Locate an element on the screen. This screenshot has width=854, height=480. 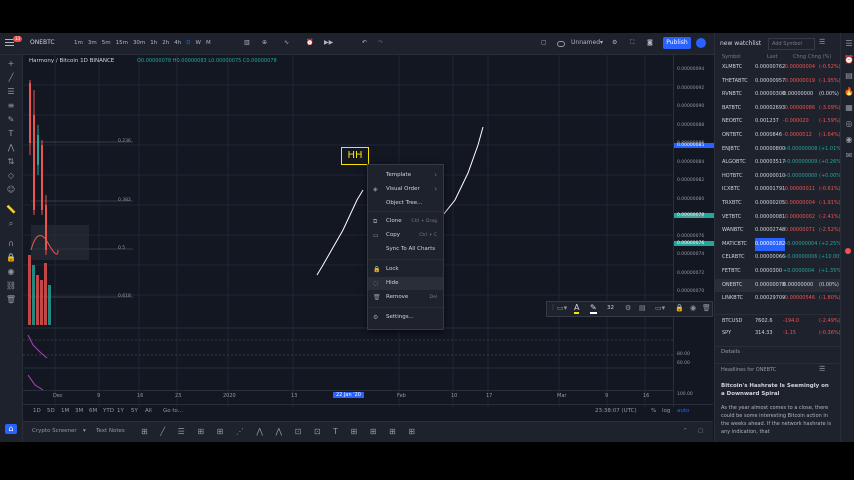
interval-D: D is located at coordinates (188, 43).